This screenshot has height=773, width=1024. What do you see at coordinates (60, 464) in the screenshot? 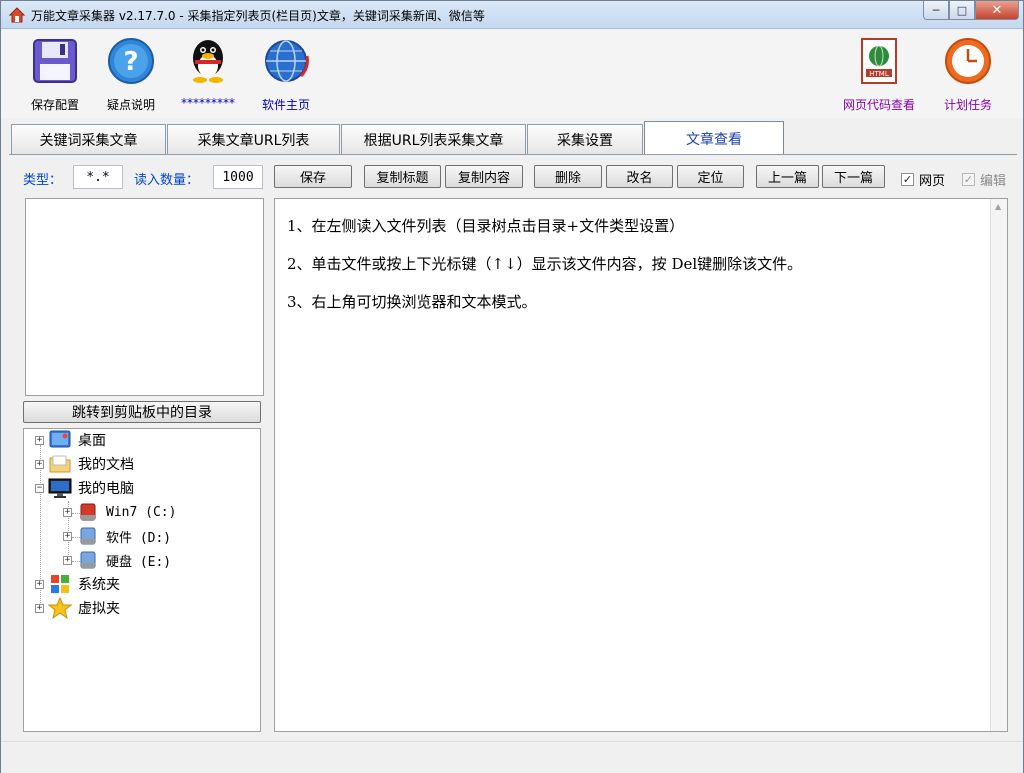
I see `folder-icon` at bounding box center [60, 464].